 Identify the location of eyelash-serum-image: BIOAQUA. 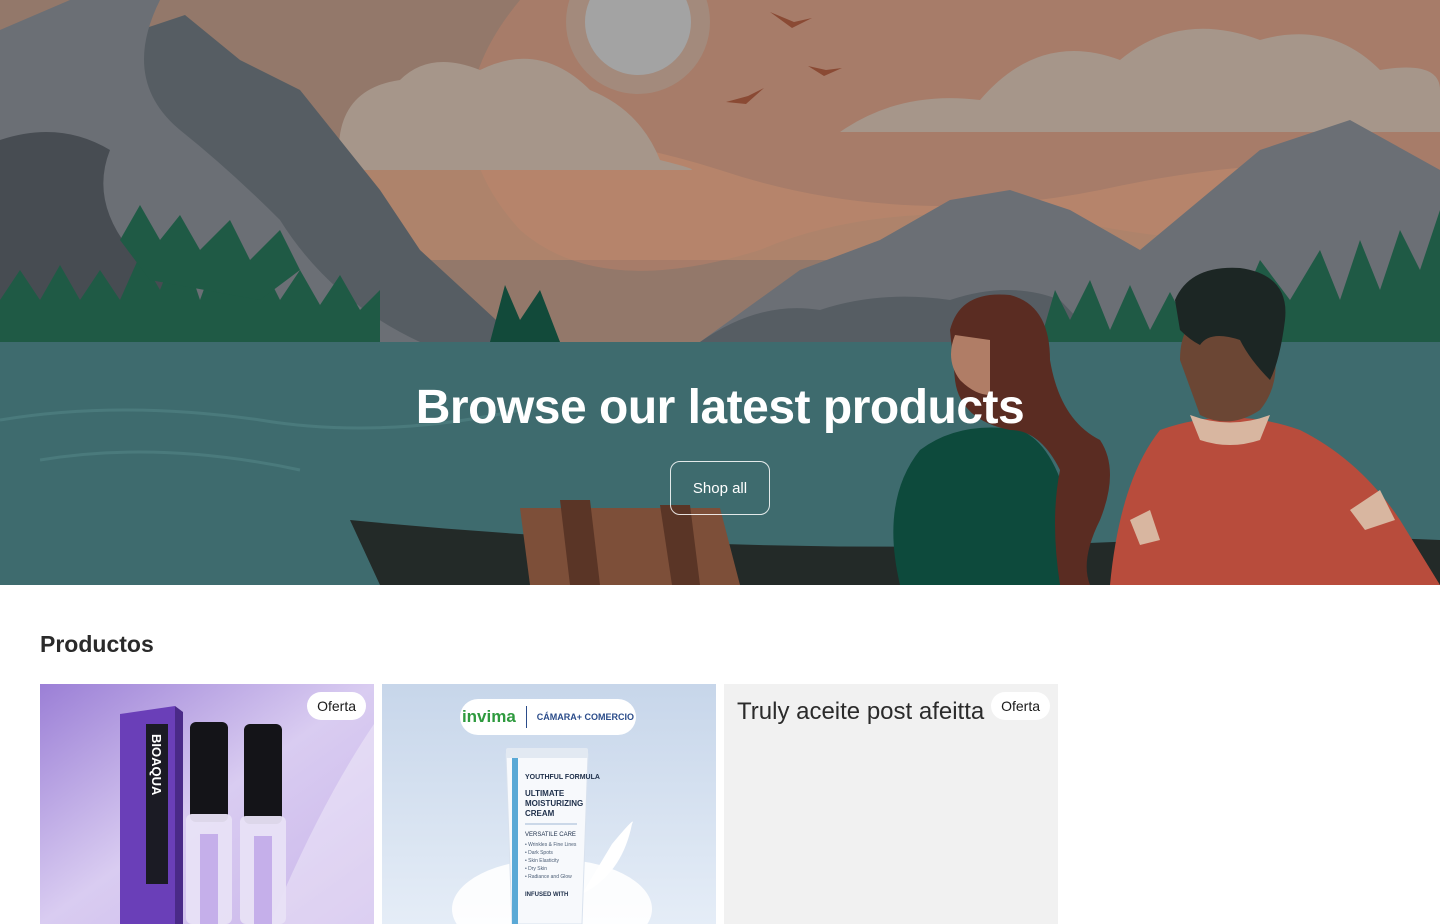
(207, 804).